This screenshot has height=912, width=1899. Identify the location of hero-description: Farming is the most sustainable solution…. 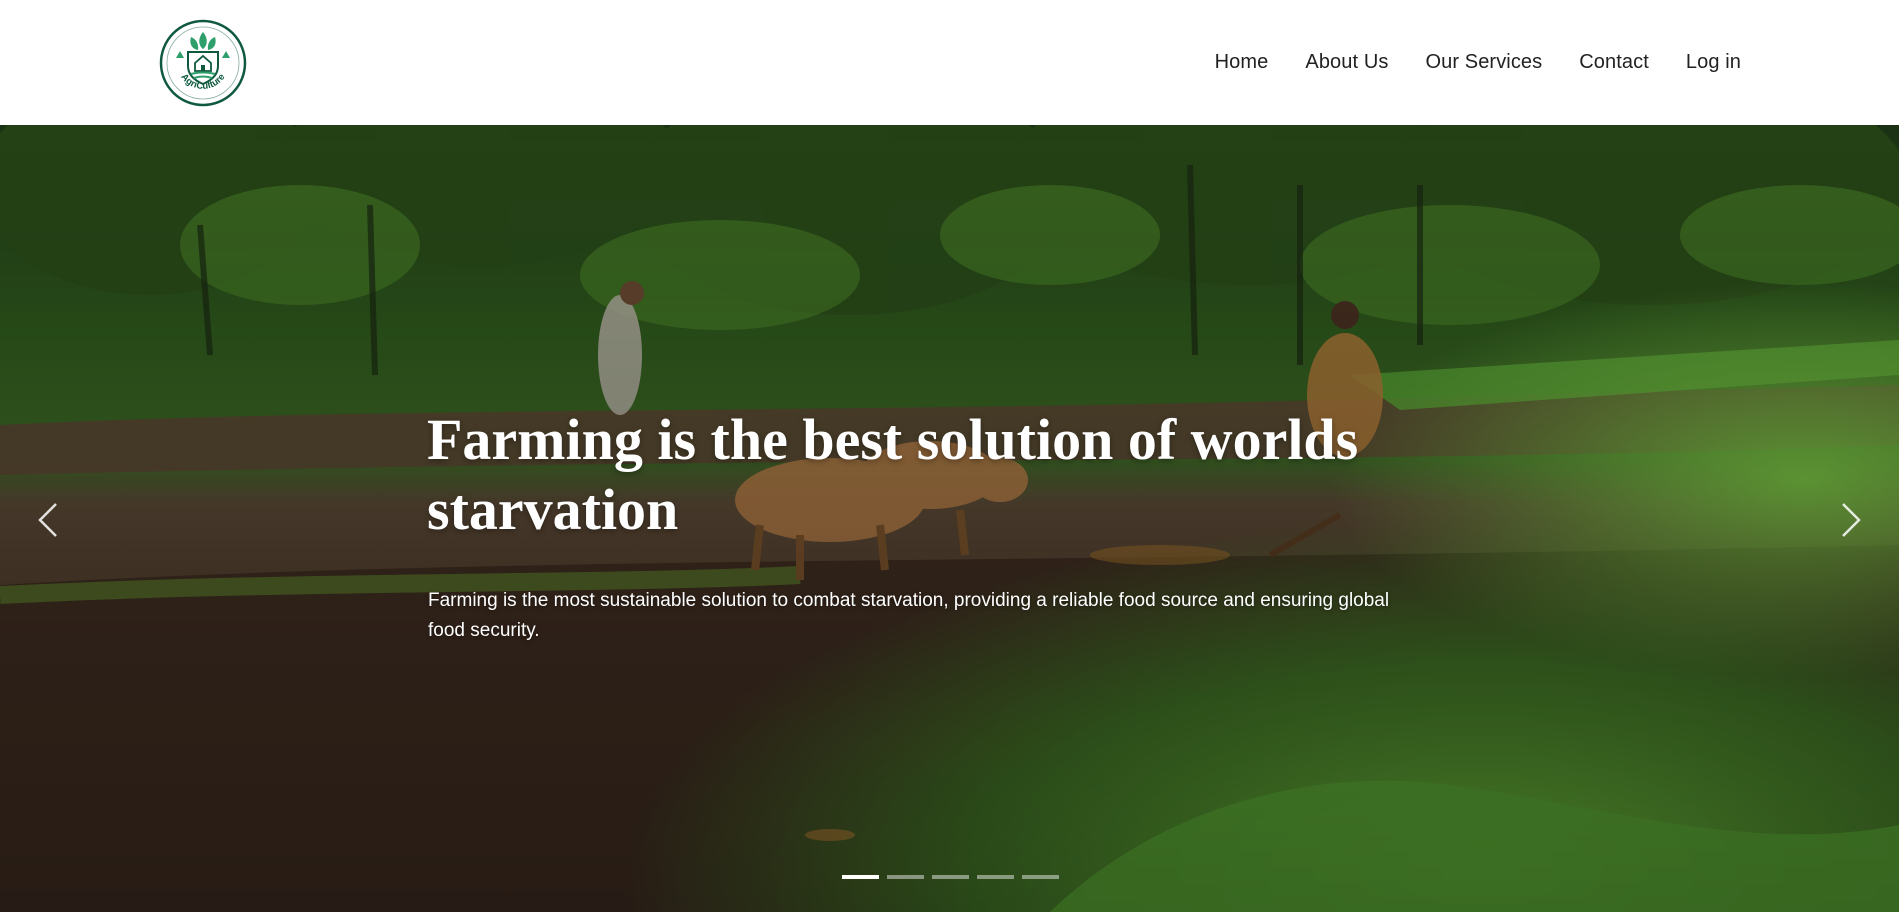
(909, 615).